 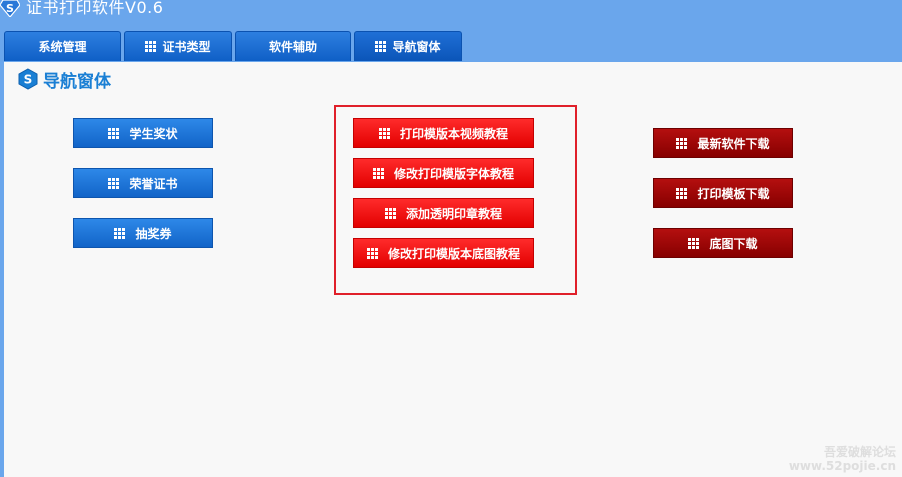 I want to click on button-label: 修改打印模版本底图教程, so click(x=453, y=253).